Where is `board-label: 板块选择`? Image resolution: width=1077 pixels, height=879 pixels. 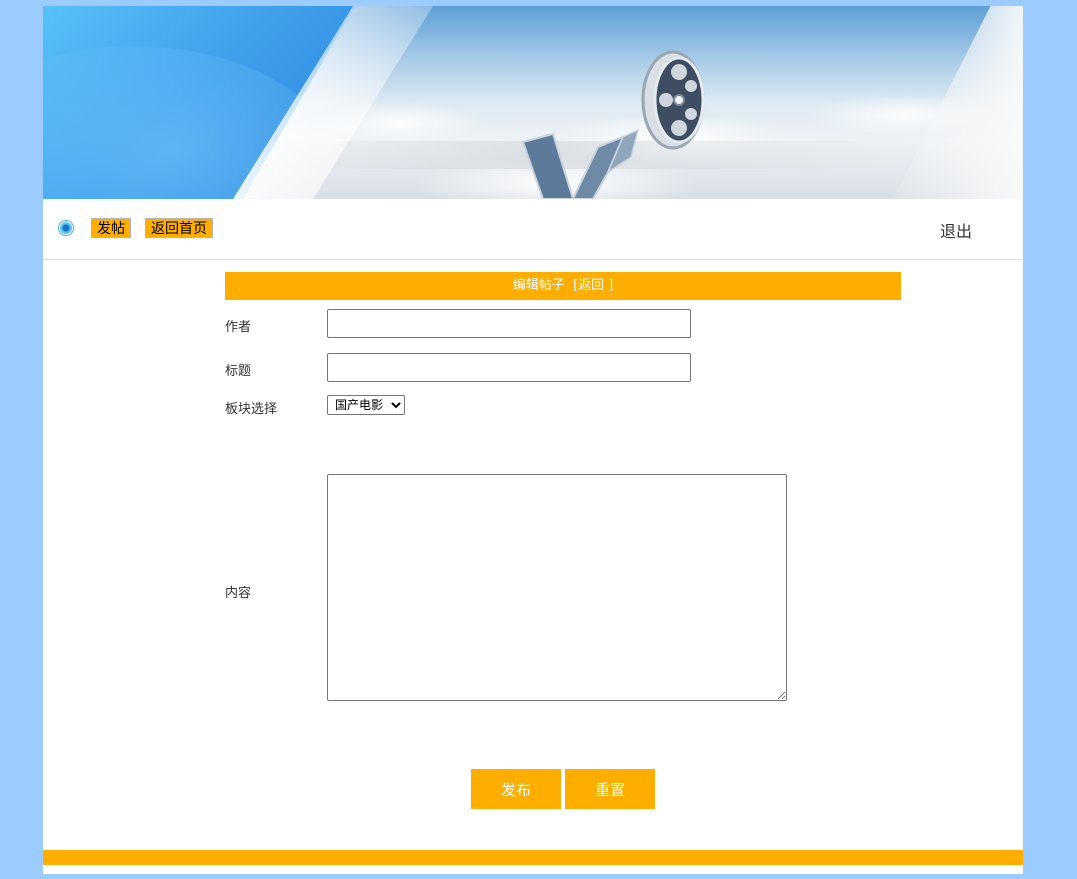 board-label: 板块选择 is located at coordinates (251, 409).